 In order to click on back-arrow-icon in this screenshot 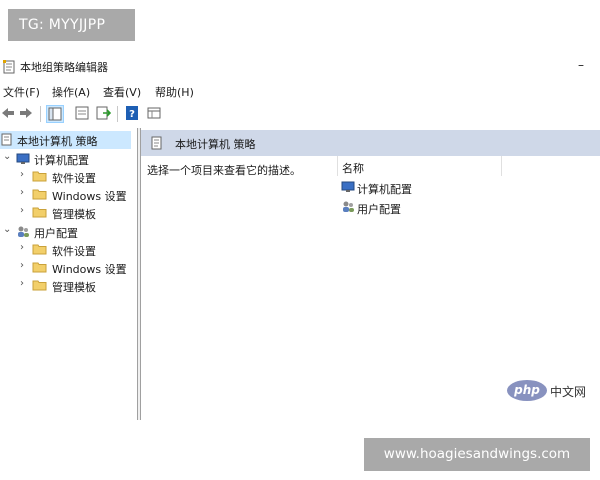, I will do `click(9, 114)`.